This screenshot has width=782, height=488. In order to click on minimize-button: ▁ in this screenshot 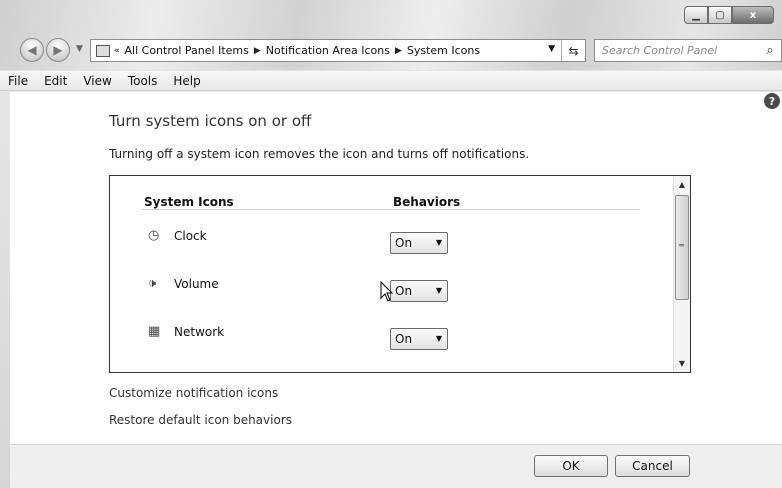, I will do `click(696, 15)`.